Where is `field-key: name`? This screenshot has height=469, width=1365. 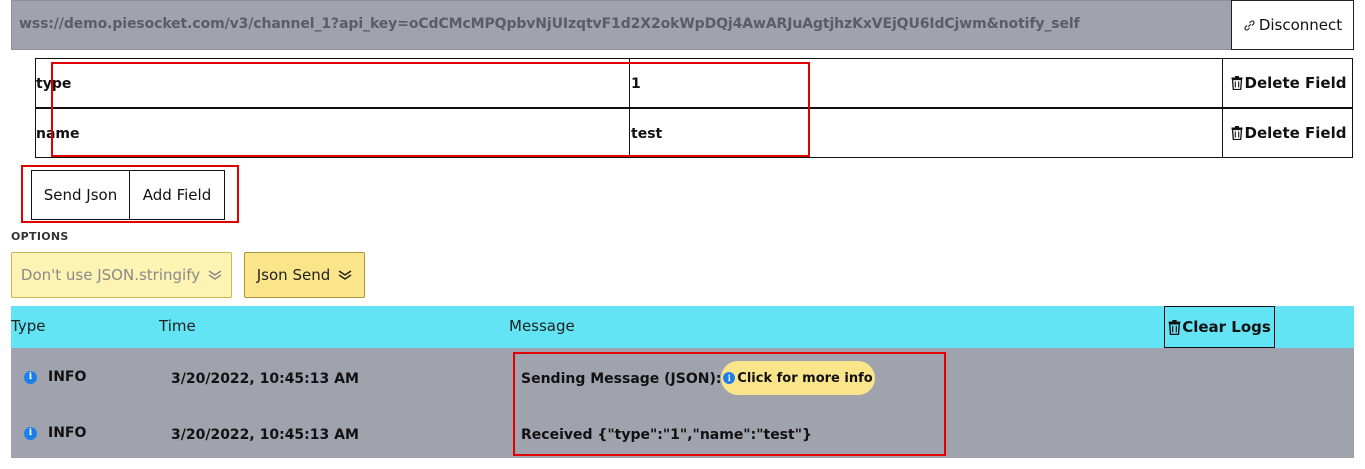 field-key: name is located at coordinates (58, 134).